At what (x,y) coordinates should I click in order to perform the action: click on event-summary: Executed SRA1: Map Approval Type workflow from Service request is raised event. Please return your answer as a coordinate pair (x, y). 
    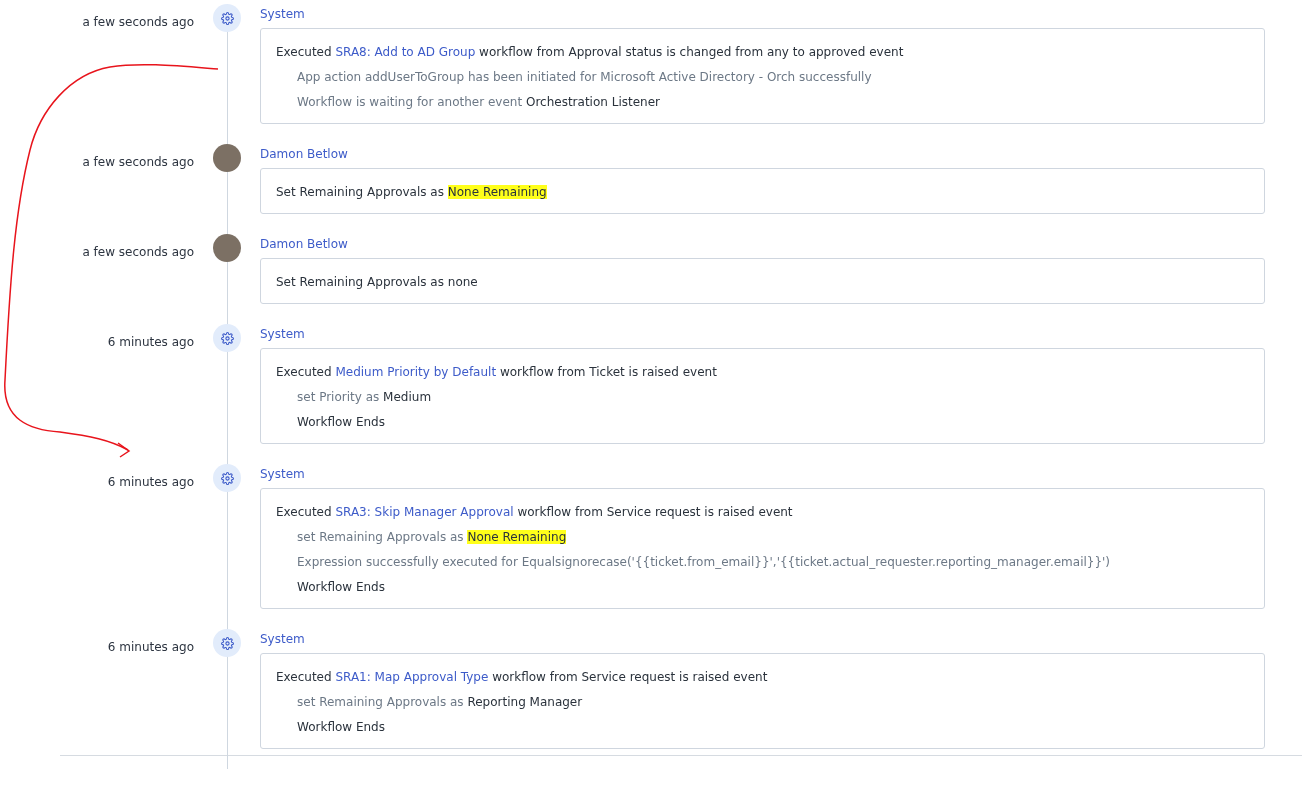
    Looking at the image, I should click on (522, 677).